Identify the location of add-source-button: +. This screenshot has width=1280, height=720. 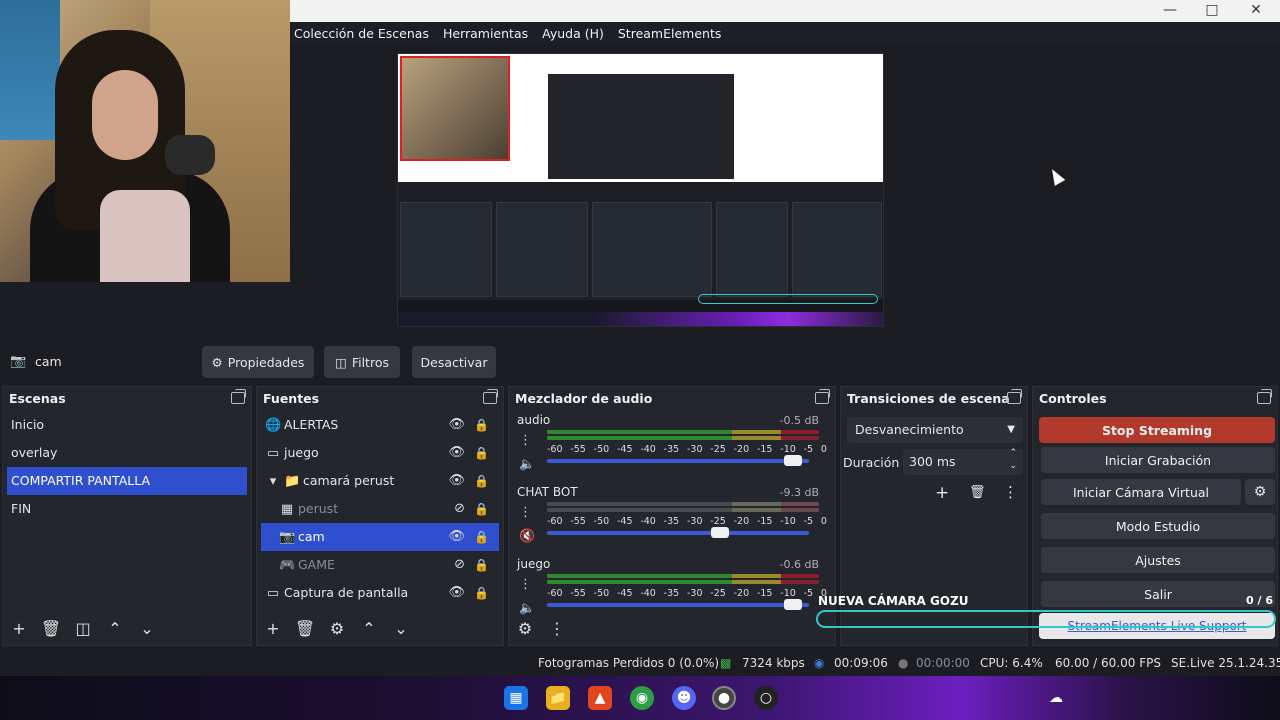
(273, 629).